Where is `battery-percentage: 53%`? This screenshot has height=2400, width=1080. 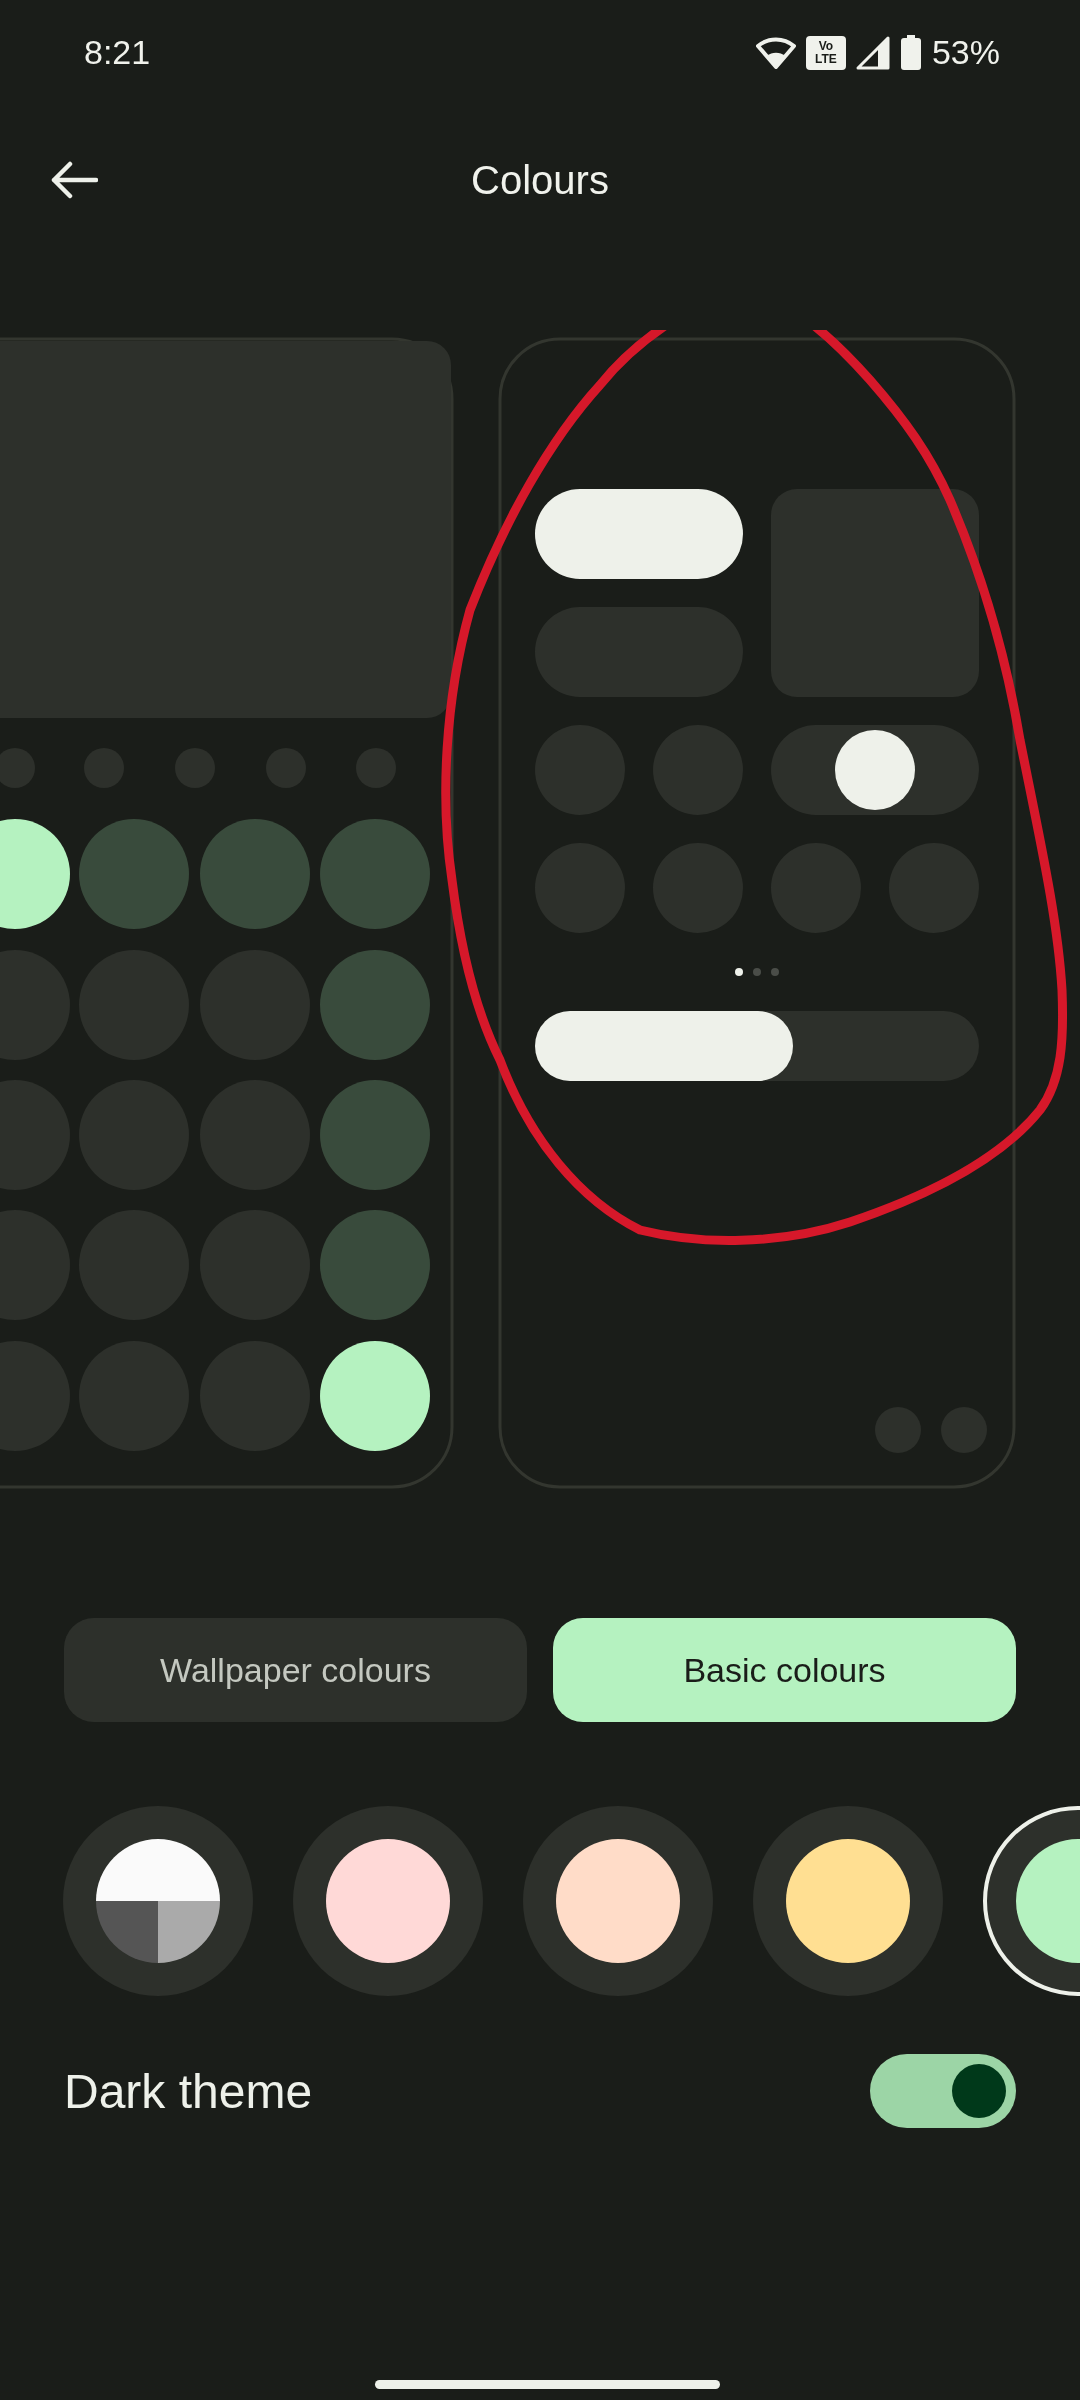 battery-percentage: 53% is located at coordinates (965, 52).